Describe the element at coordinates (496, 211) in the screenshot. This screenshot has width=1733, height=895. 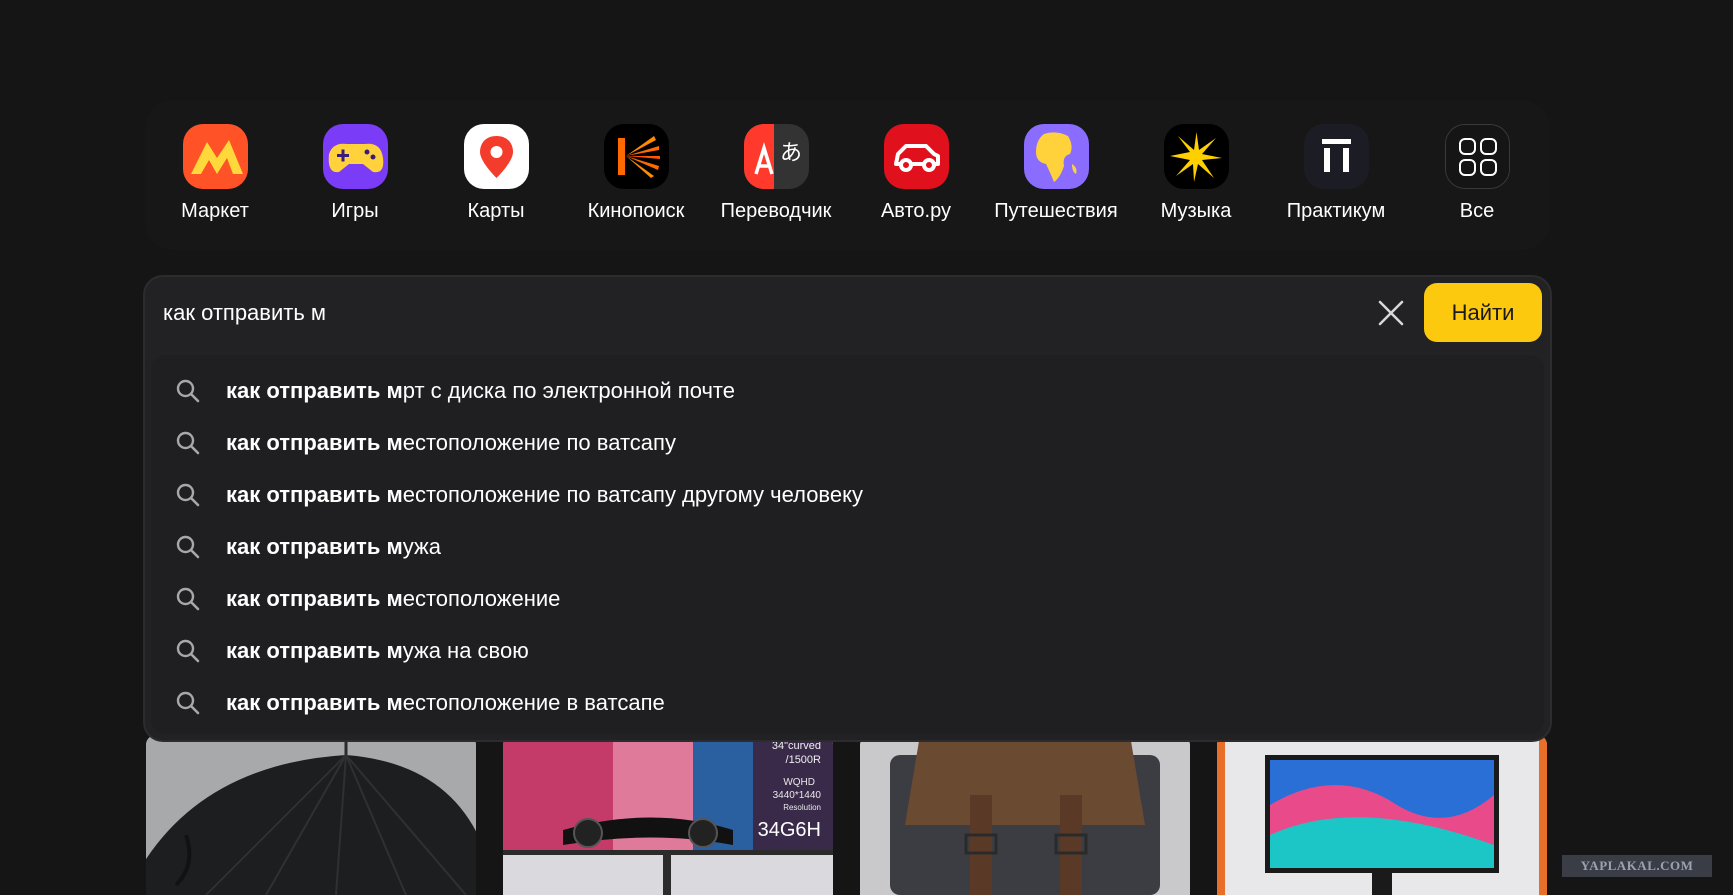
I see `service-label: Карты` at that location.